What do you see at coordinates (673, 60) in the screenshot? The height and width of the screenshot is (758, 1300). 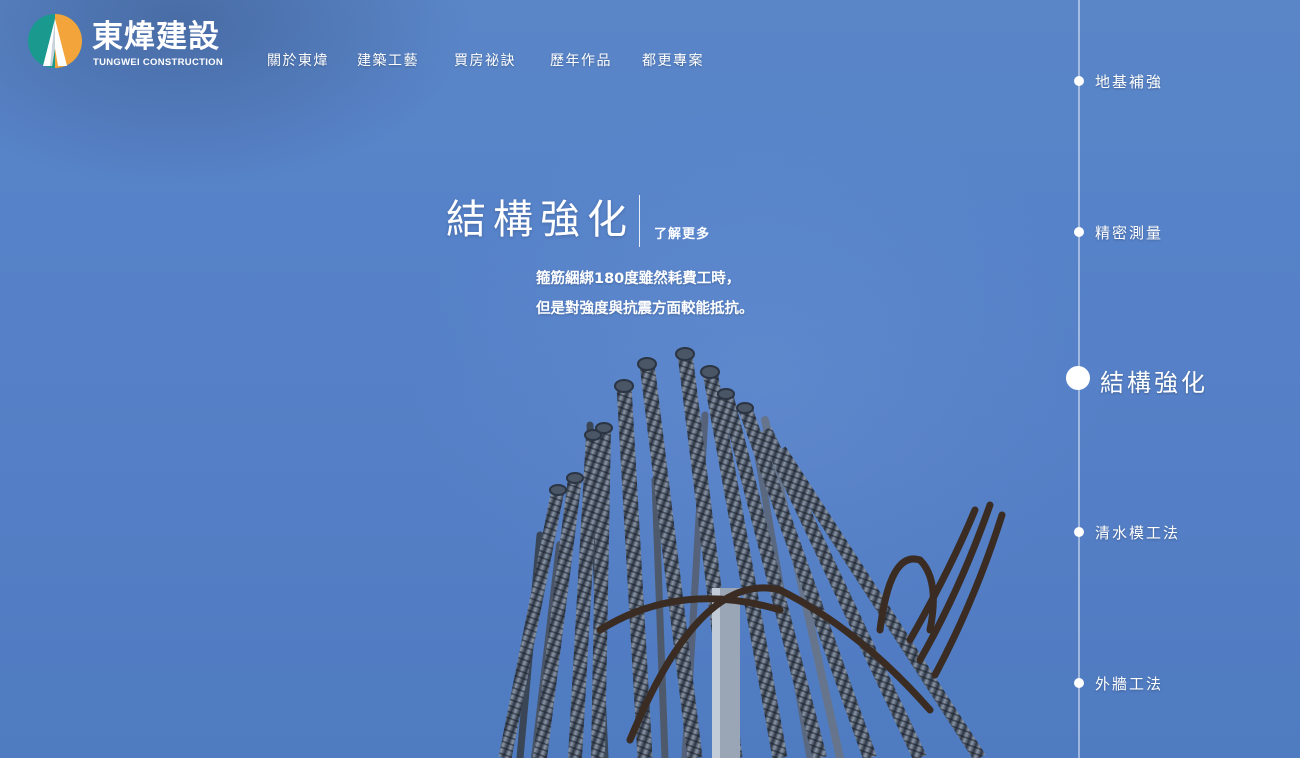 I see `nav-item-urban-renewal: 都更專案` at bounding box center [673, 60].